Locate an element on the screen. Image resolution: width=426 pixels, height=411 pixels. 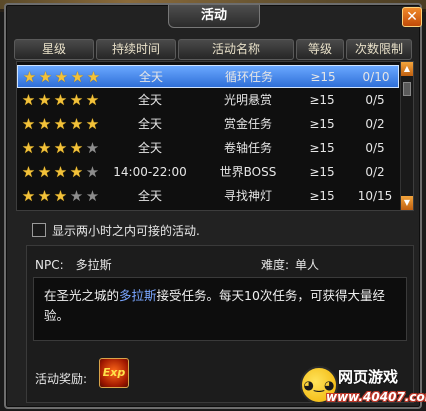
row-count: 0/10 is located at coordinates (376, 77).